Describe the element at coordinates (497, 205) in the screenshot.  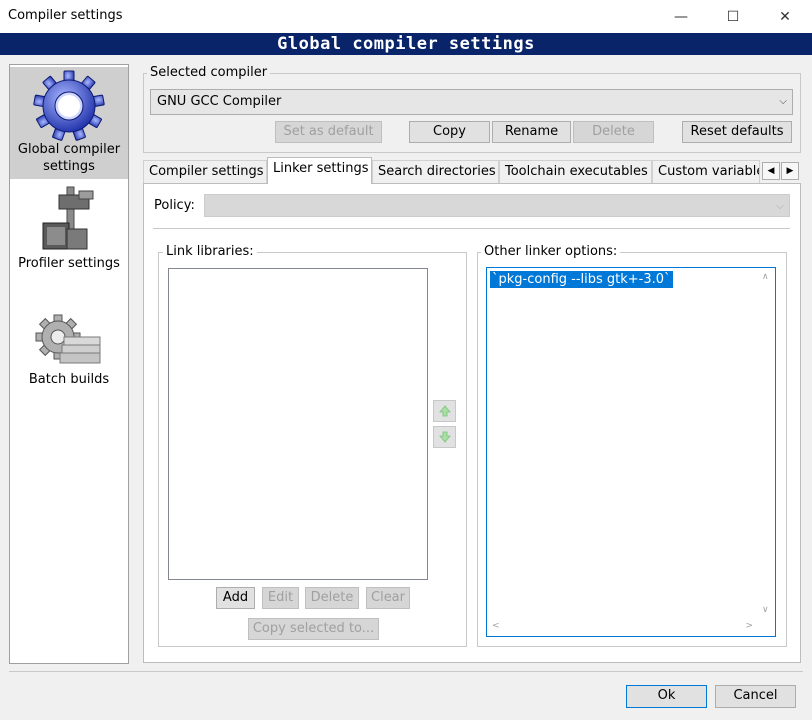
I see `policy-select: ⌵` at that location.